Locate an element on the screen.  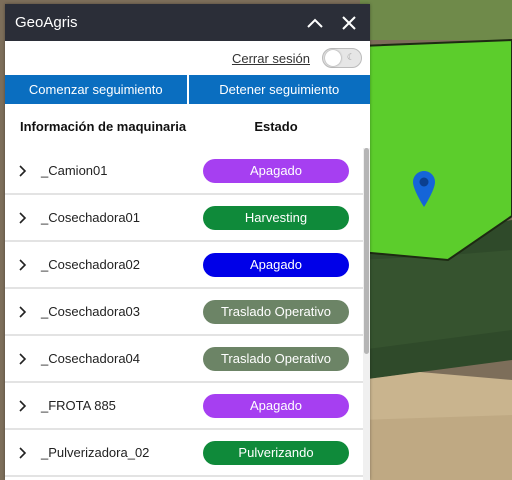
table-row: _FROTA 885 Apagado is located at coordinates (184, 406).